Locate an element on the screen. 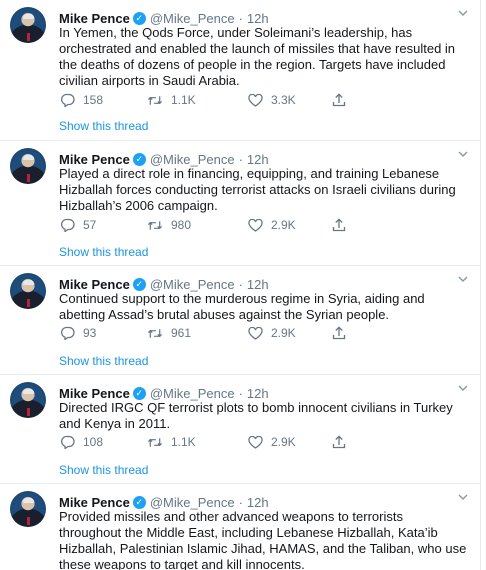 This screenshot has width=486, height=570. tweet-actions: 93 961 2.9K is located at coordinates (264, 333).